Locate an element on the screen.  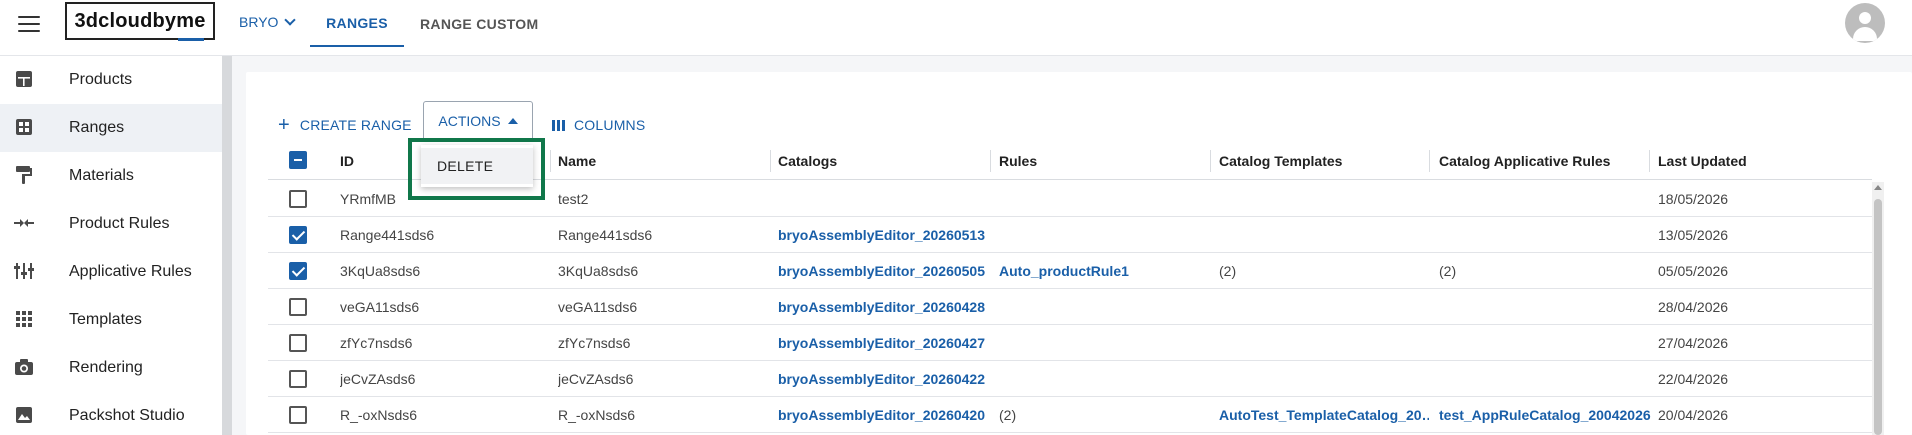
sidebar-item-label: Templates is located at coordinates (105, 319).